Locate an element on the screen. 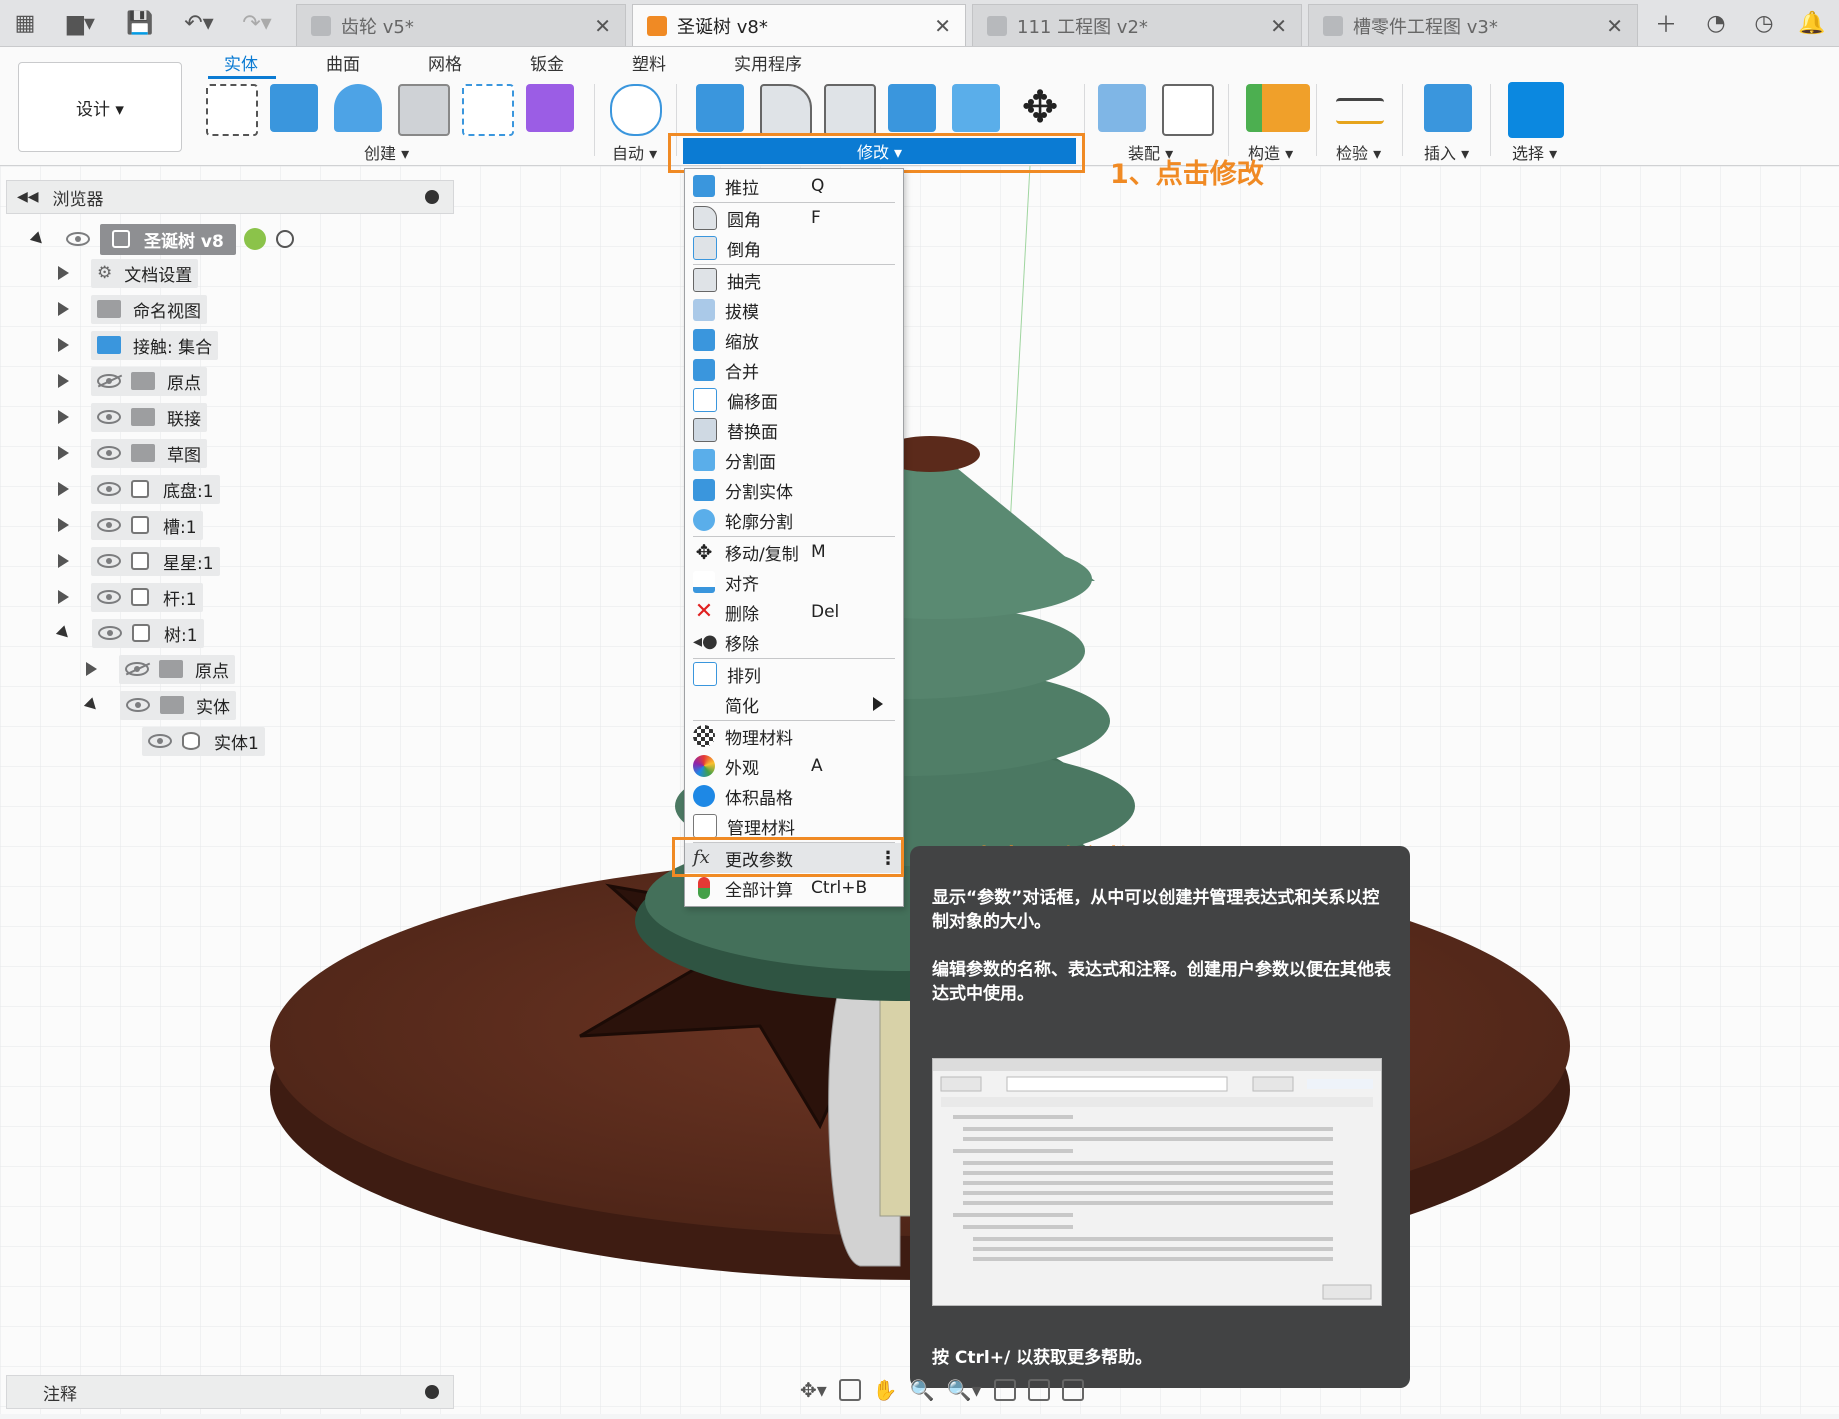  browser-item-slot: 槽:1 is located at coordinates (130, 525).